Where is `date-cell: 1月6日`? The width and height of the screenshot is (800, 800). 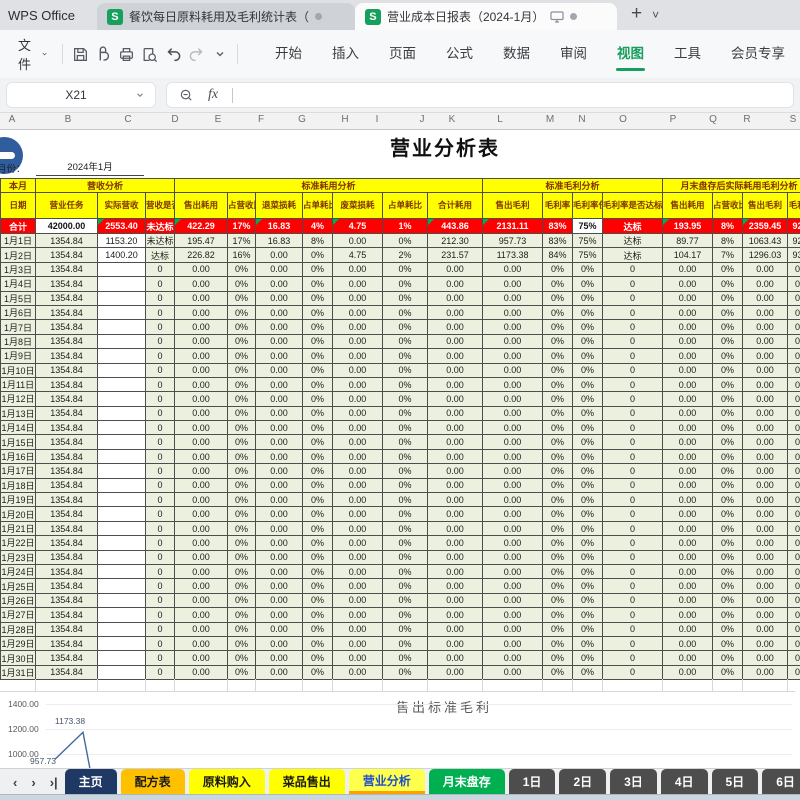
date-cell: 1月6日 is located at coordinates (18, 312).